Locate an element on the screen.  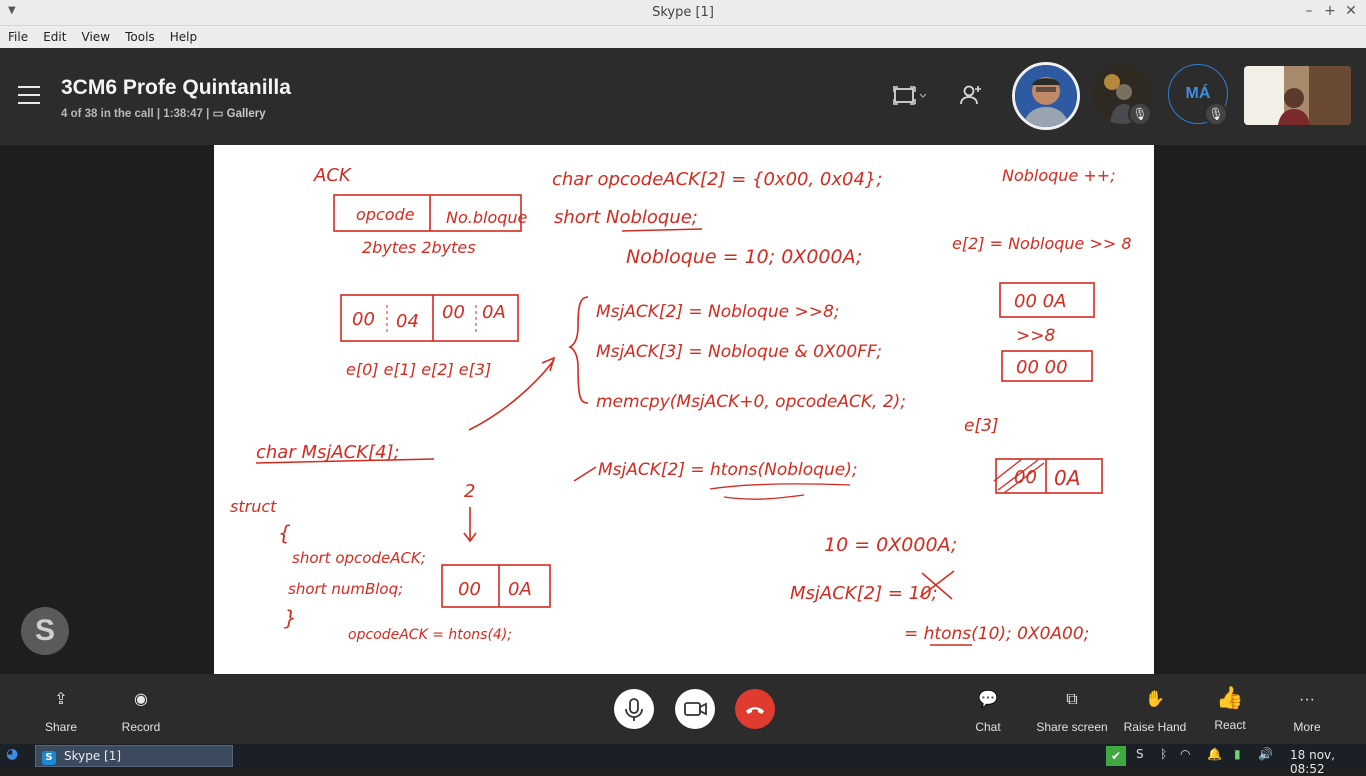
end-call-icon is located at coordinates (755, 710).